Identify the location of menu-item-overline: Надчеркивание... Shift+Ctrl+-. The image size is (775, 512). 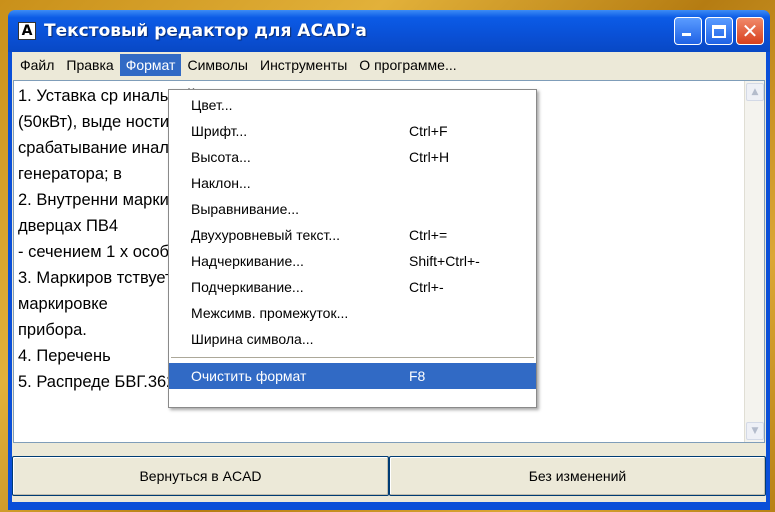
(352, 261).